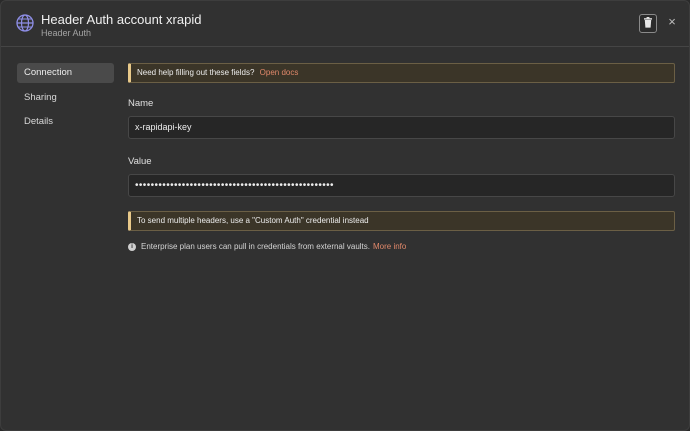 The width and height of the screenshot is (690, 431). I want to click on name-input: x-rapidapi-key, so click(401, 127).